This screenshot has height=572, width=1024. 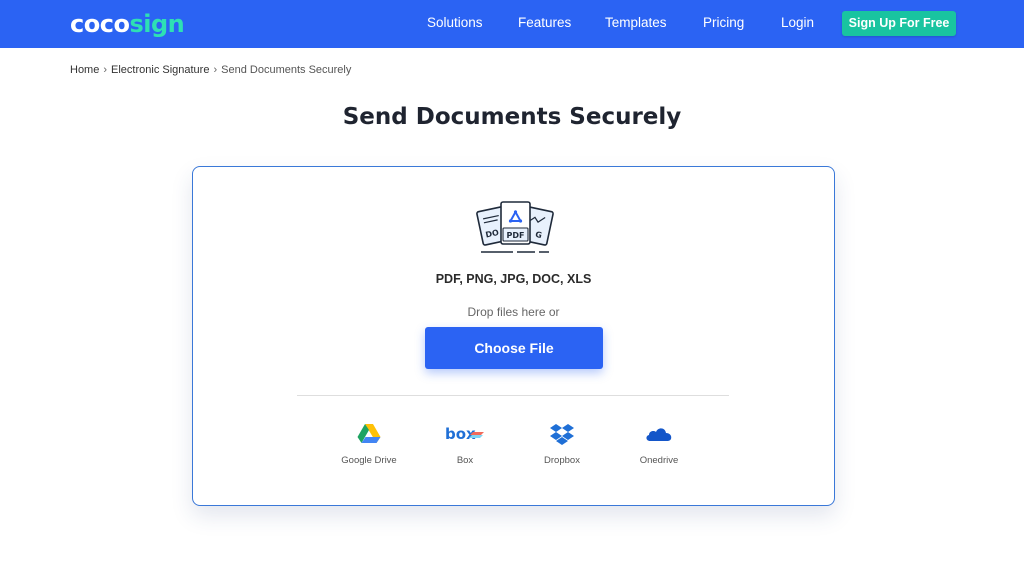 I want to click on nav-features: Features, so click(x=544, y=23).